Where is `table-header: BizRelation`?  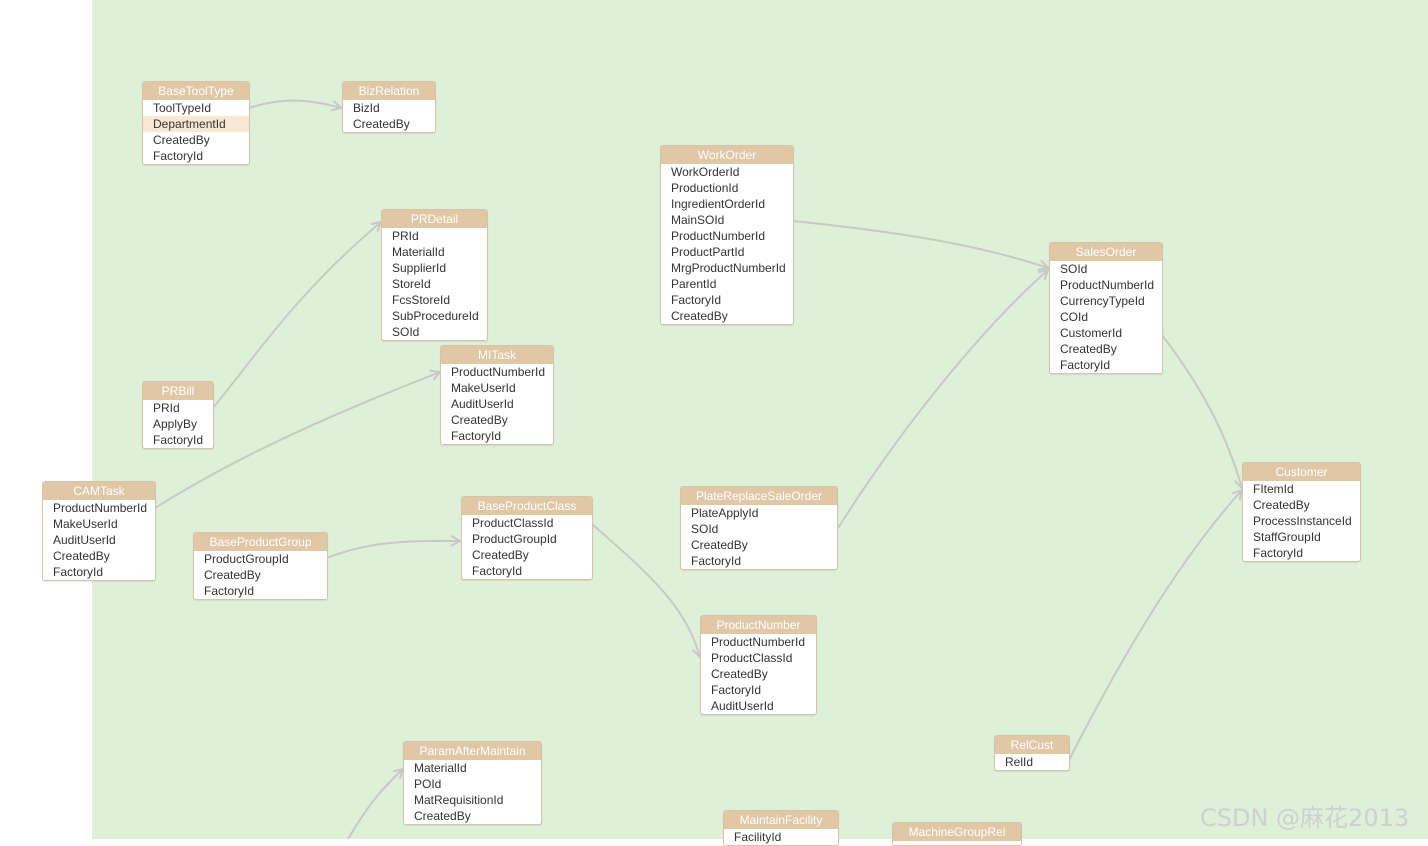 table-header: BizRelation is located at coordinates (389, 91).